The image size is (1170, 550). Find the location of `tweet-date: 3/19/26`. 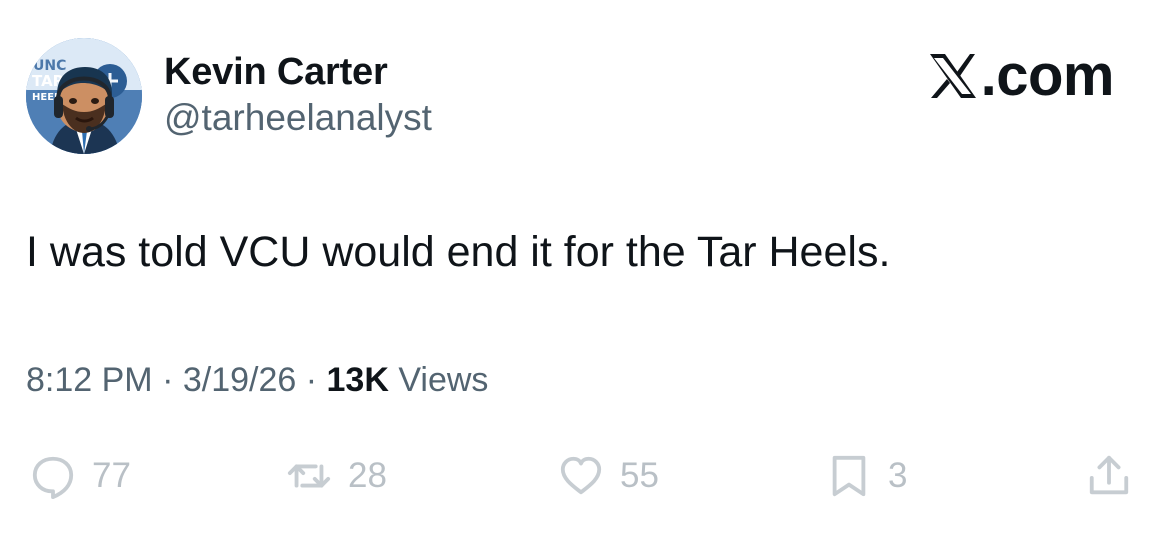

tweet-date: 3/19/26 is located at coordinates (239, 380).